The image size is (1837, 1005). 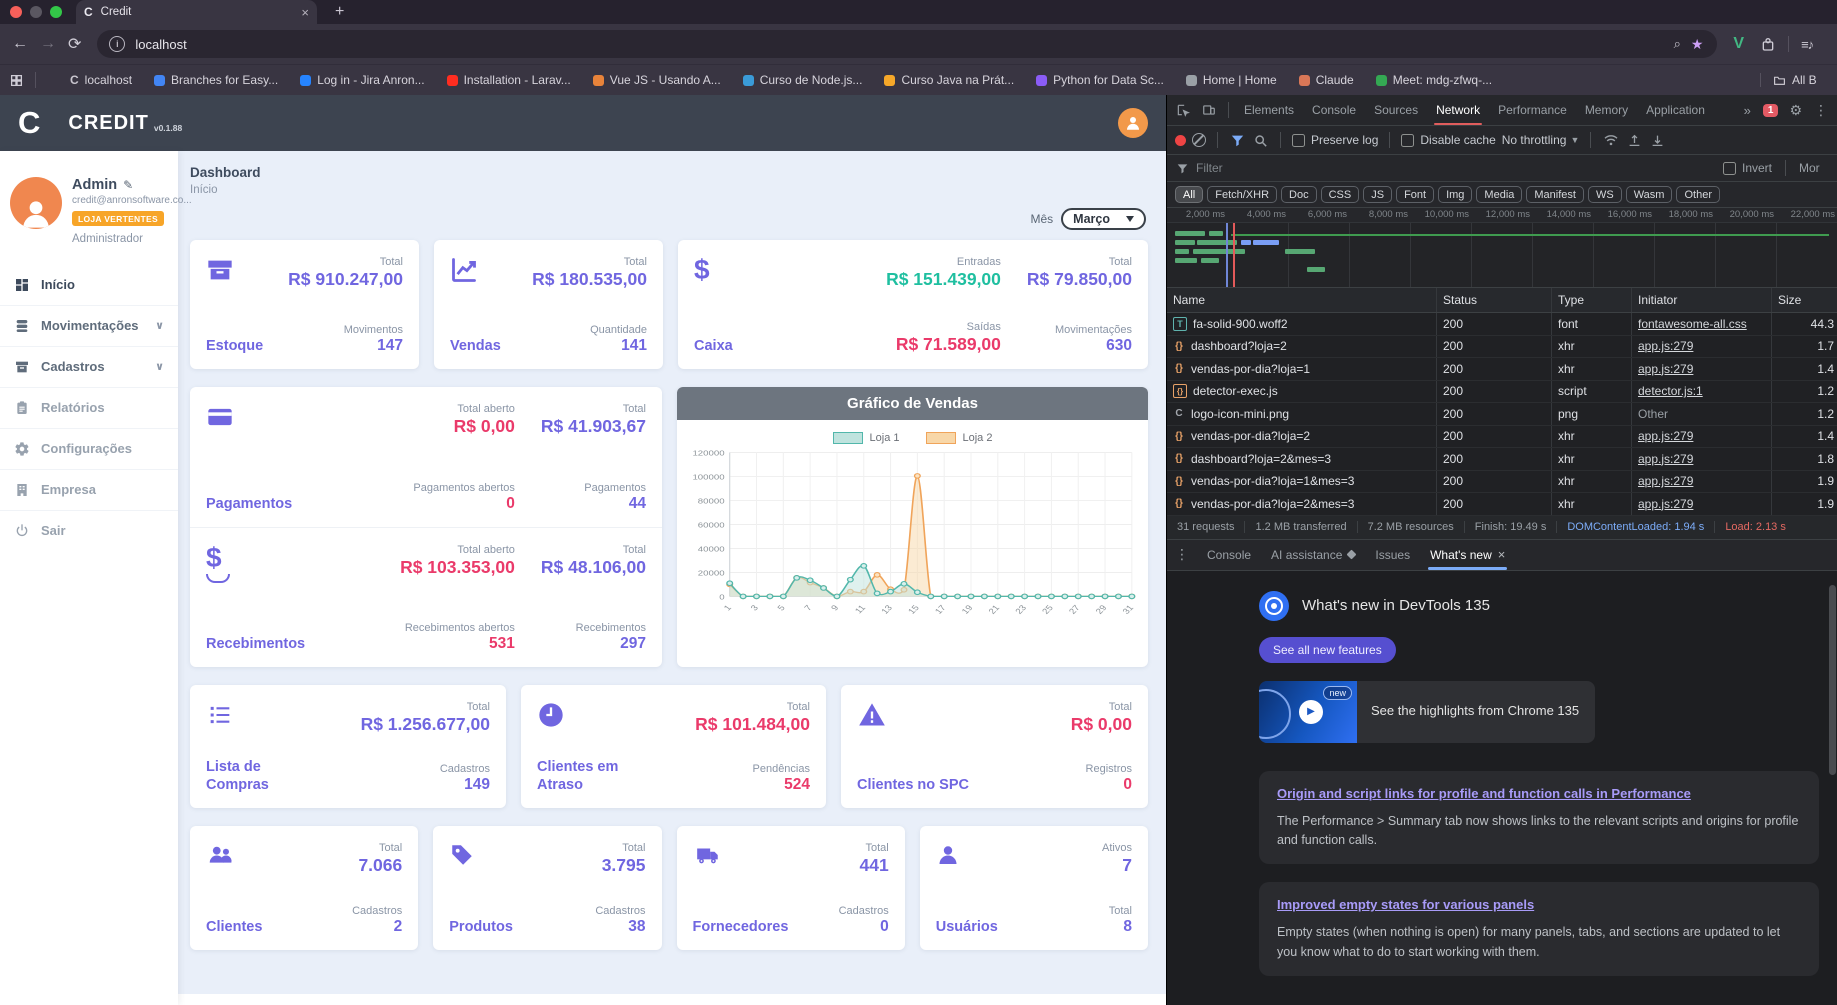 I want to click on drawer-tab-whats-new: What's new ×, so click(x=1467, y=555).